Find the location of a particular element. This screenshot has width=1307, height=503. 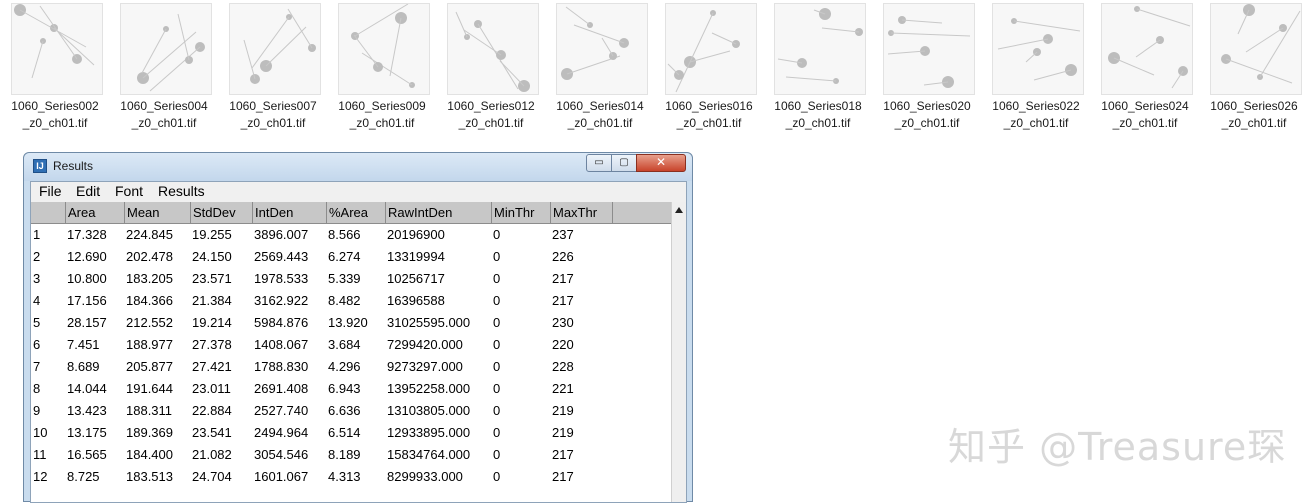

table-cell: 21.082 is located at coordinates (212, 454).